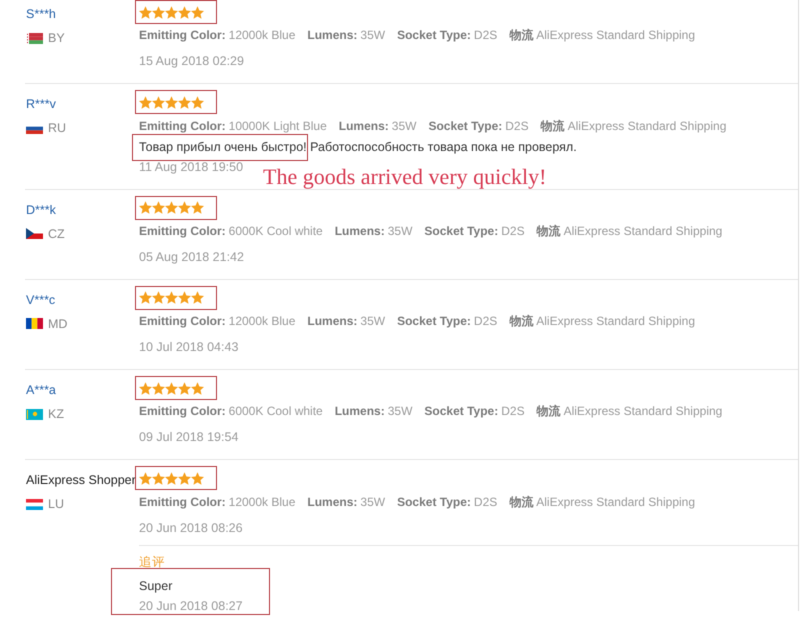 Image resolution: width=800 pixels, height=617 pixels. I want to click on reviewer-link: R***v, so click(41, 104).